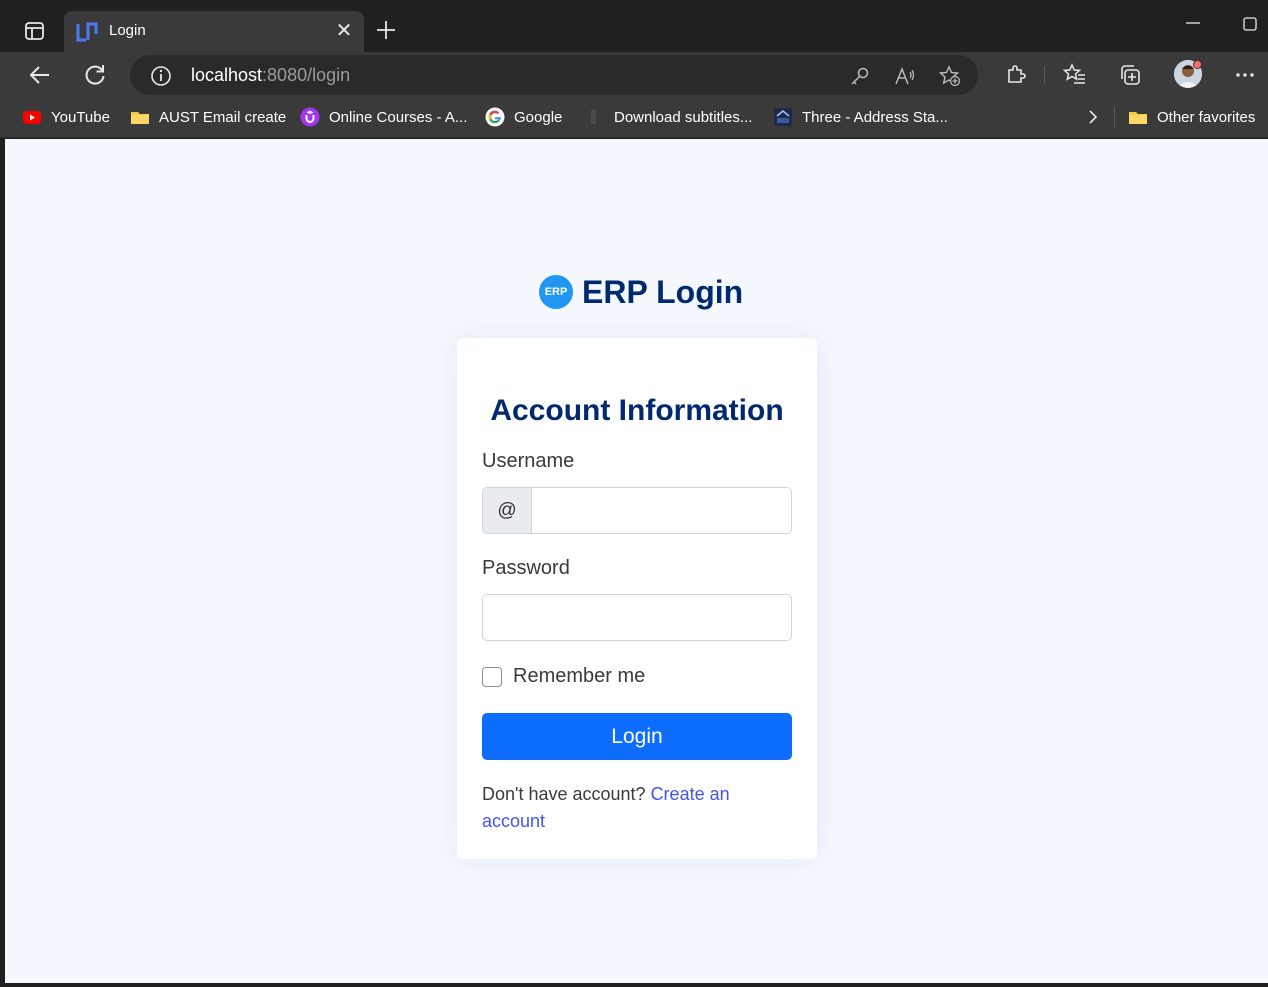 This screenshot has height=987, width=1268. What do you see at coordinates (556, 292) in the screenshot?
I see `erp-logo-icon: ERP` at bounding box center [556, 292].